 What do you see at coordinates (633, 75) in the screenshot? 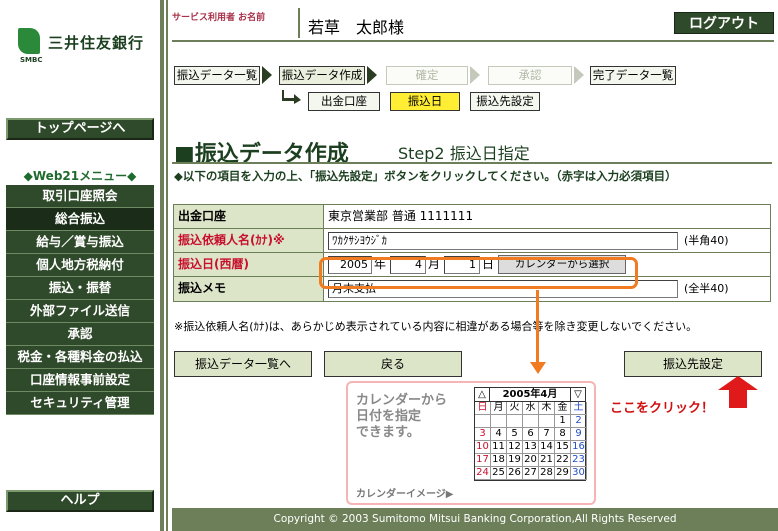
I see `step-completed-list: 完了データ一覧` at bounding box center [633, 75].